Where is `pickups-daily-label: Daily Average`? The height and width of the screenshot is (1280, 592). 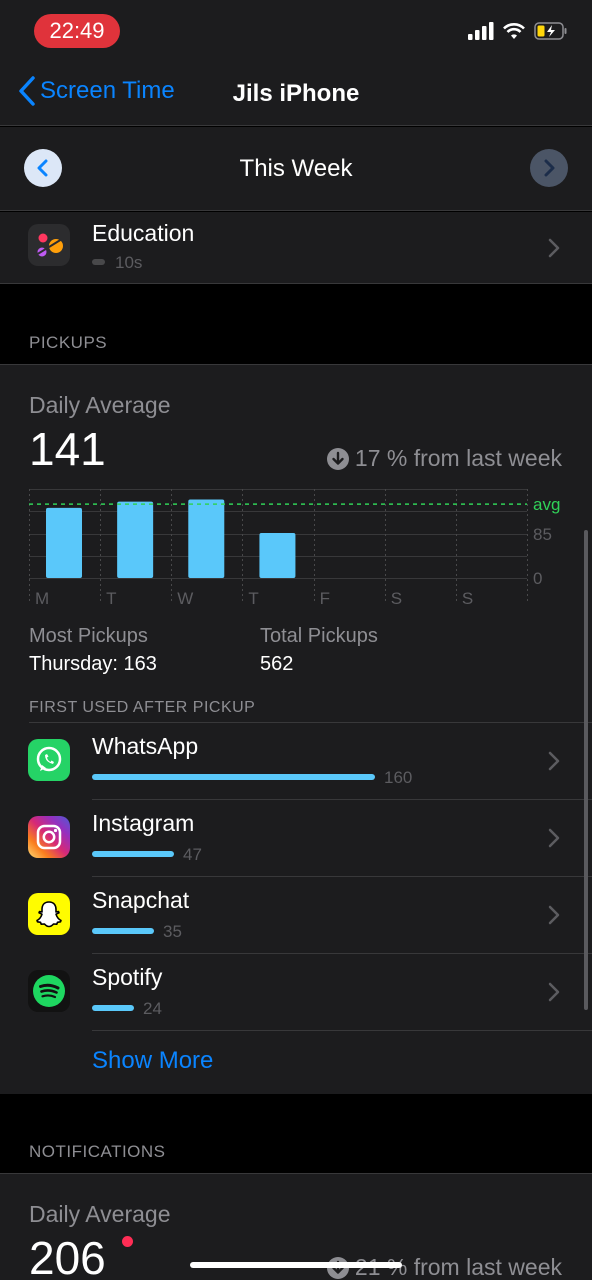 pickups-daily-label: Daily Average is located at coordinates (100, 405).